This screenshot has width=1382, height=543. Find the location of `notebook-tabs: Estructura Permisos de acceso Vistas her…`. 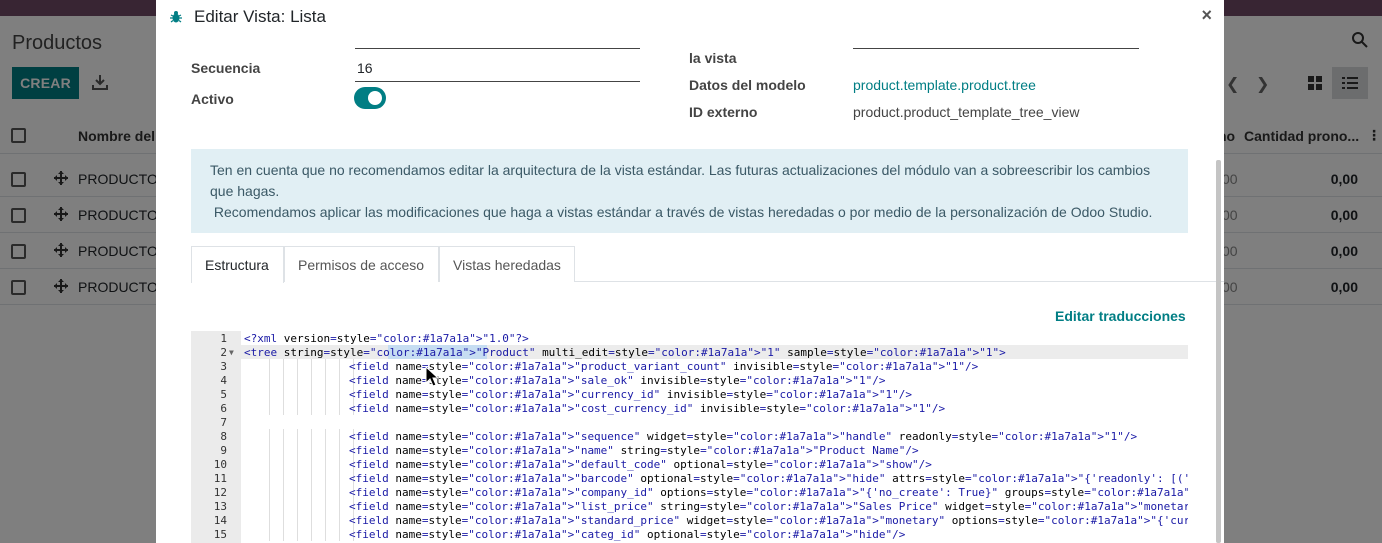

notebook-tabs: Estructura Permisos de acceso Vistas her… is located at coordinates (707, 264).